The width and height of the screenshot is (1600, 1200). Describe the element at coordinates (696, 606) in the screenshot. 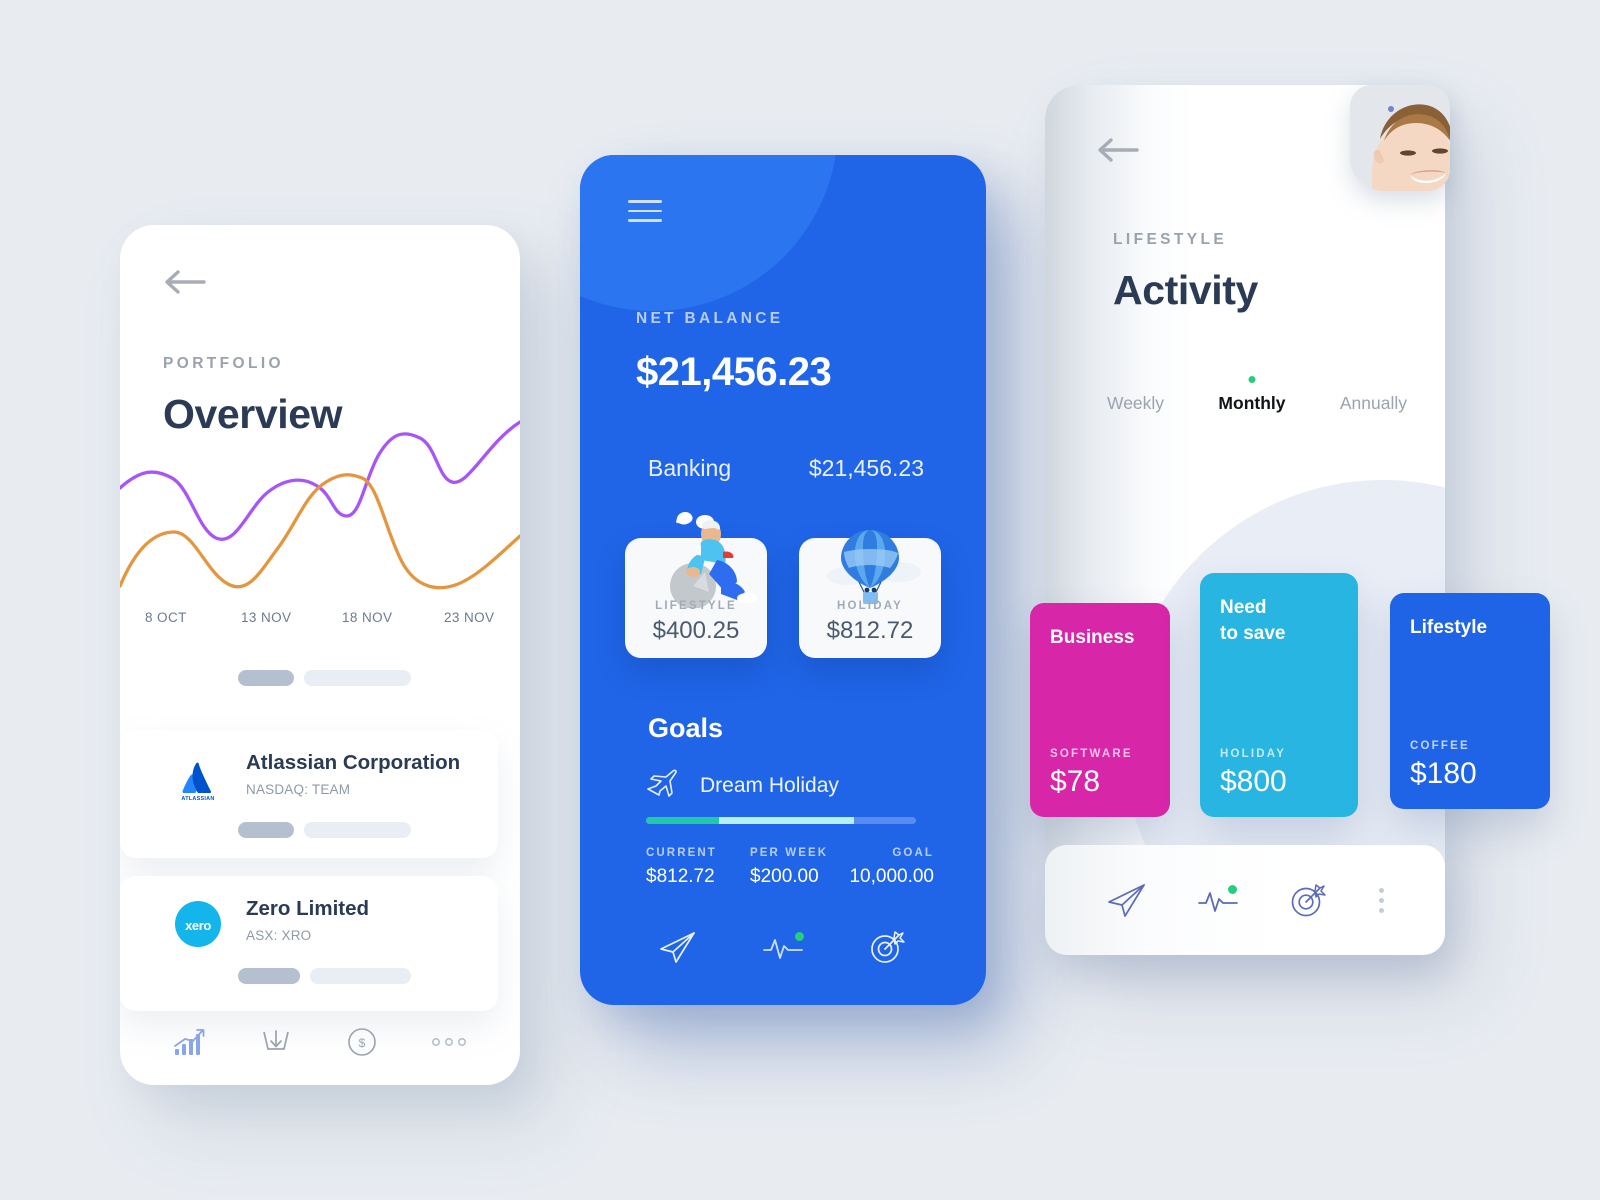

I see `card-caption: LIFESTYLE` at that location.